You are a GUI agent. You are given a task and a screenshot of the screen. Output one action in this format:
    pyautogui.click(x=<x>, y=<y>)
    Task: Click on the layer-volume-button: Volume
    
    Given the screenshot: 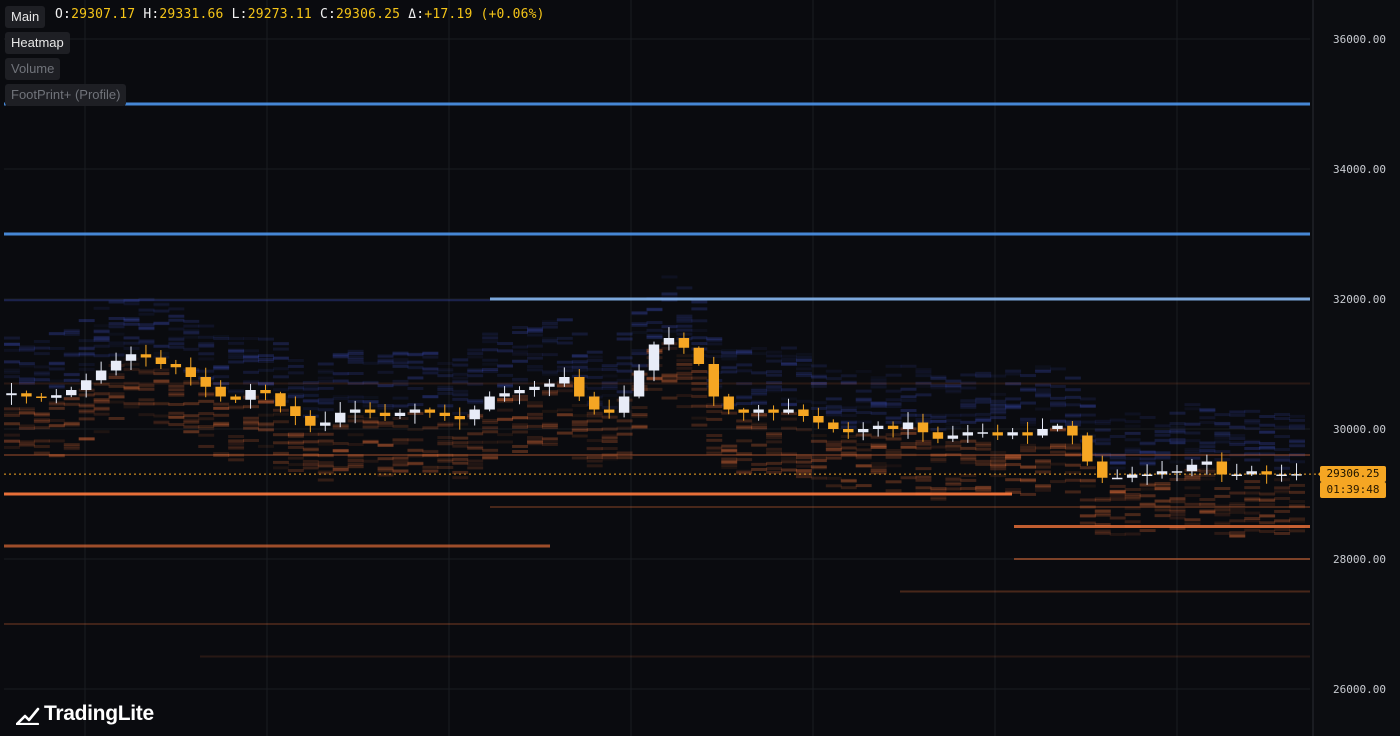 What is the action you would take?
    pyautogui.click(x=33, y=69)
    